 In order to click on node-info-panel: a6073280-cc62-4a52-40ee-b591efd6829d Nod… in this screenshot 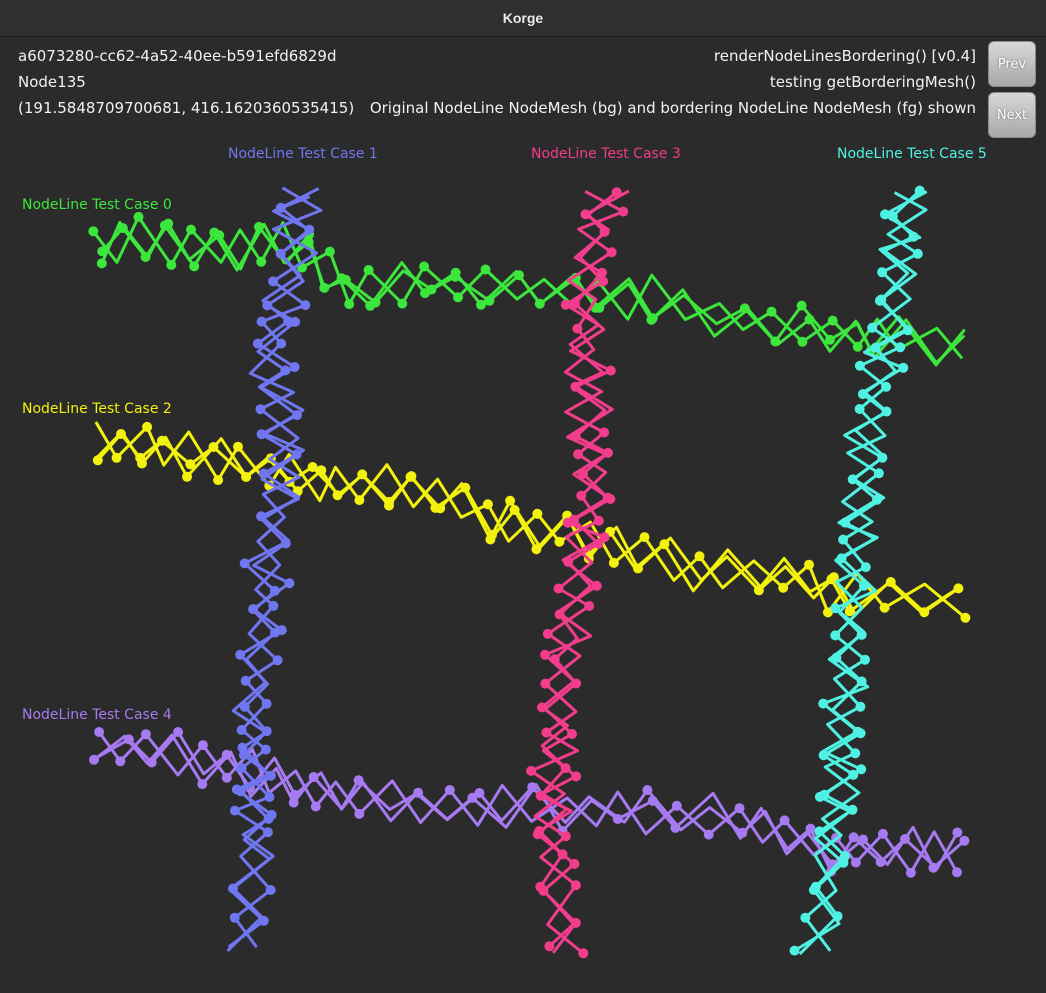, I will do `click(186, 82)`.